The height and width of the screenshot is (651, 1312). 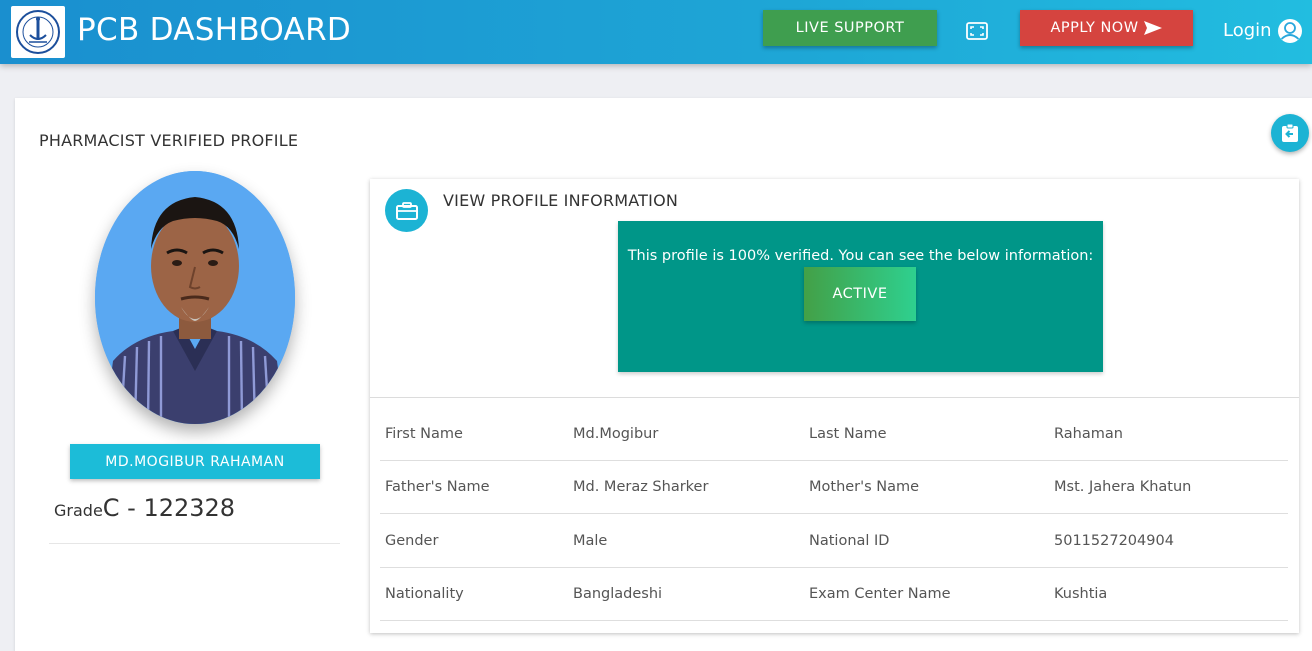 What do you see at coordinates (848, 434) in the screenshot?
I see `field-label: Last Name` at bounding box center [848, 434].